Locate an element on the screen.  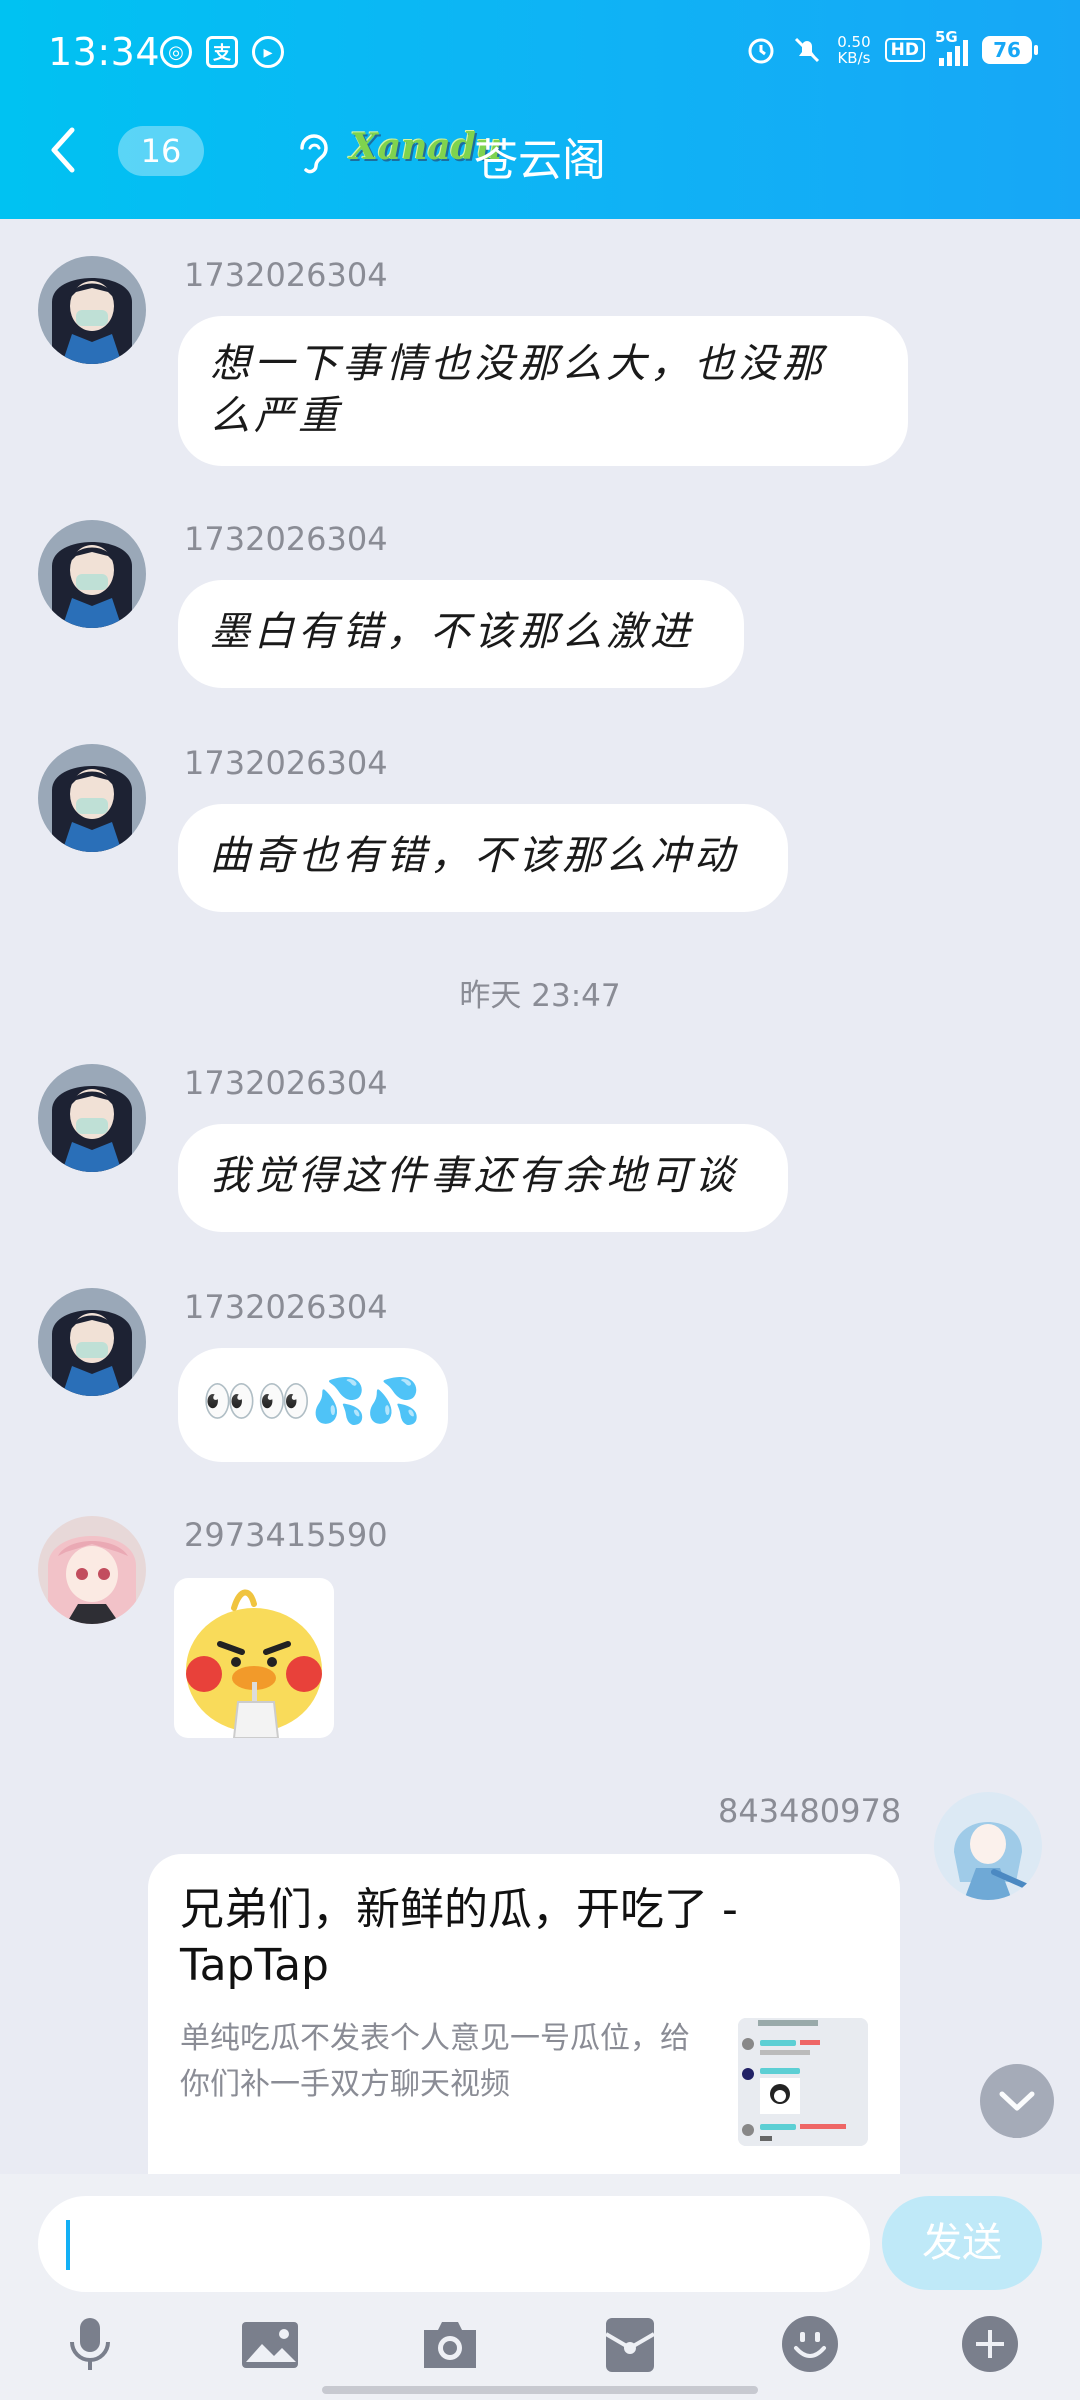
duck-sticker is located at coordinates (254, 1658).